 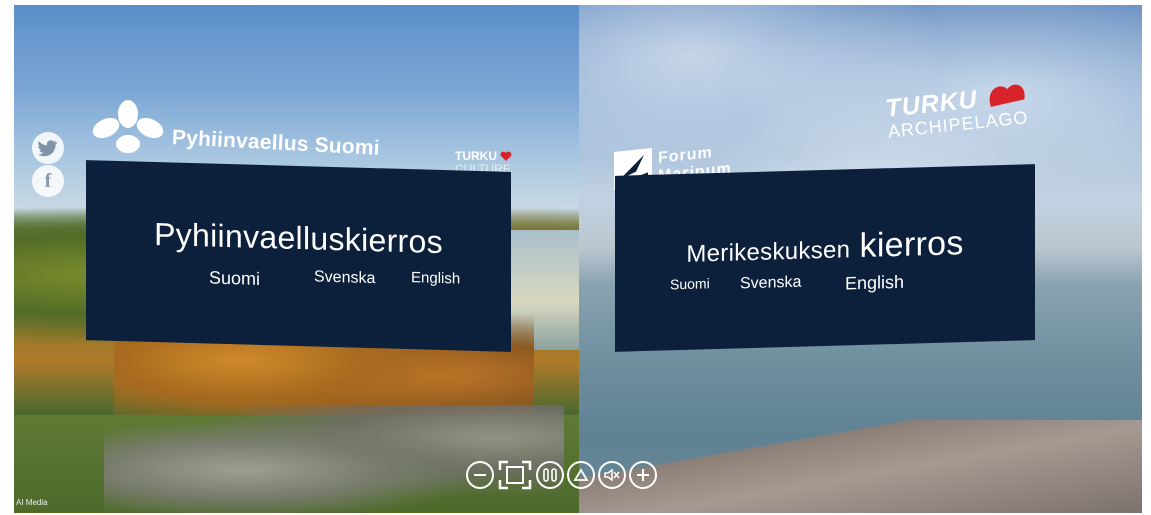 What do you see at coordinates (768, 252) in the screenshot?
I see `right-tour-title-part1: Merikeskuksen` at bounding box center [768, 252].